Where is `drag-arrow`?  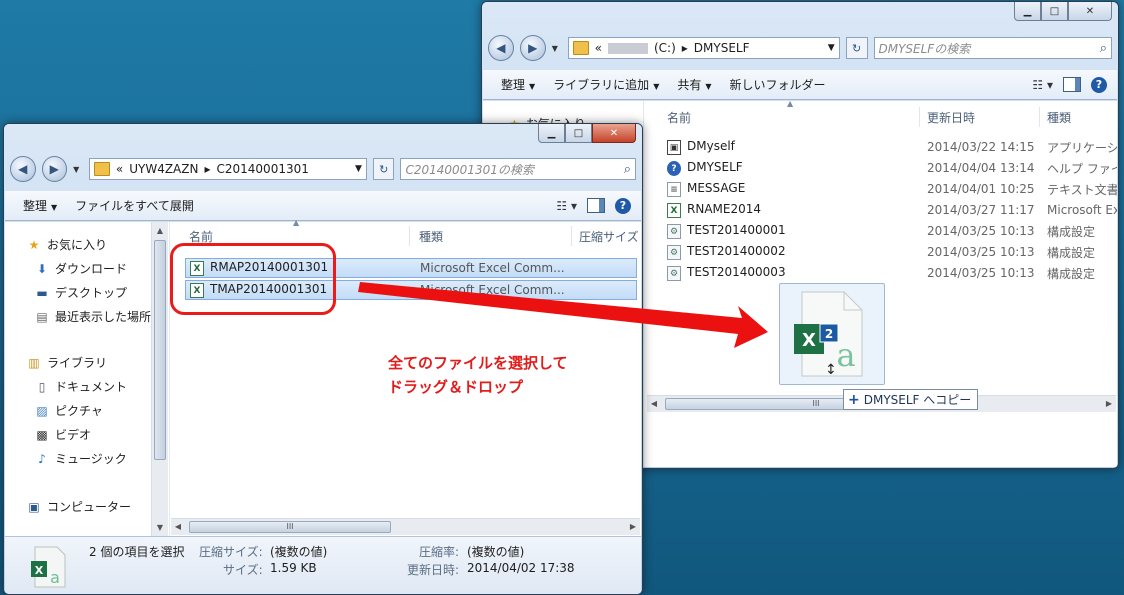
drag-arrow is located at coordinates (563, 315).